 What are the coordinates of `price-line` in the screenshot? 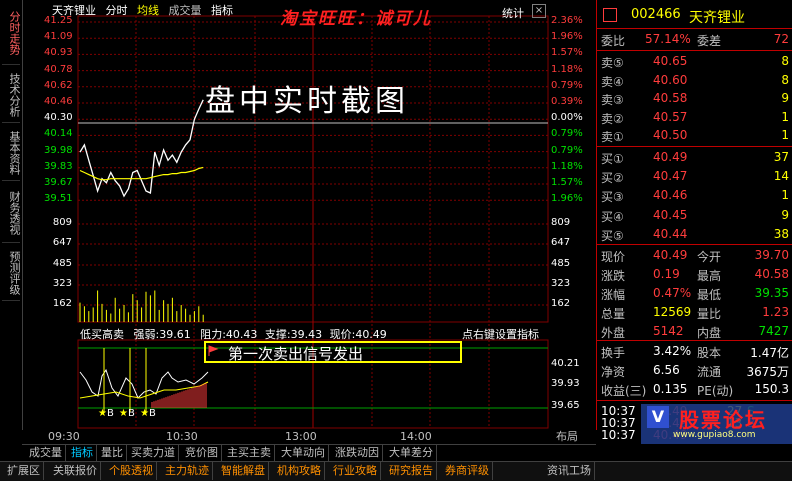 It's located at (141, 148).